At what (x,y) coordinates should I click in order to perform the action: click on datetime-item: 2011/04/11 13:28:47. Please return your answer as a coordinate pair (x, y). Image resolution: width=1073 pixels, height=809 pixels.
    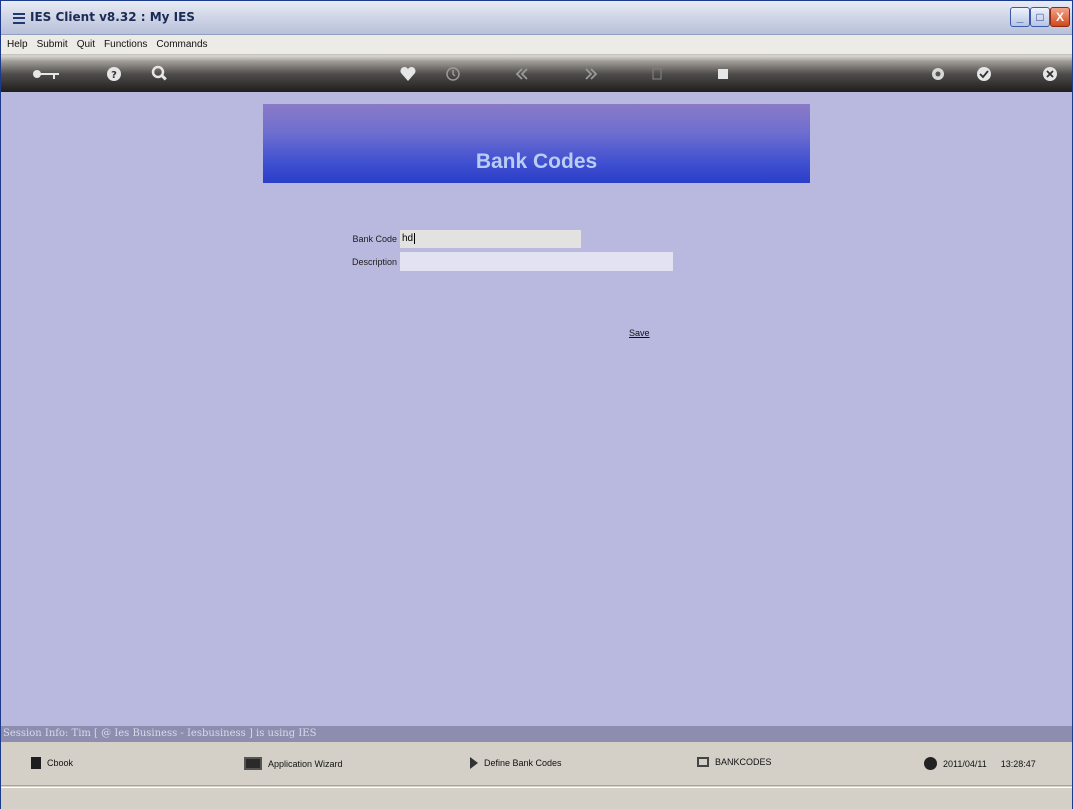
    Looking at the image, I should click on (980, 763).